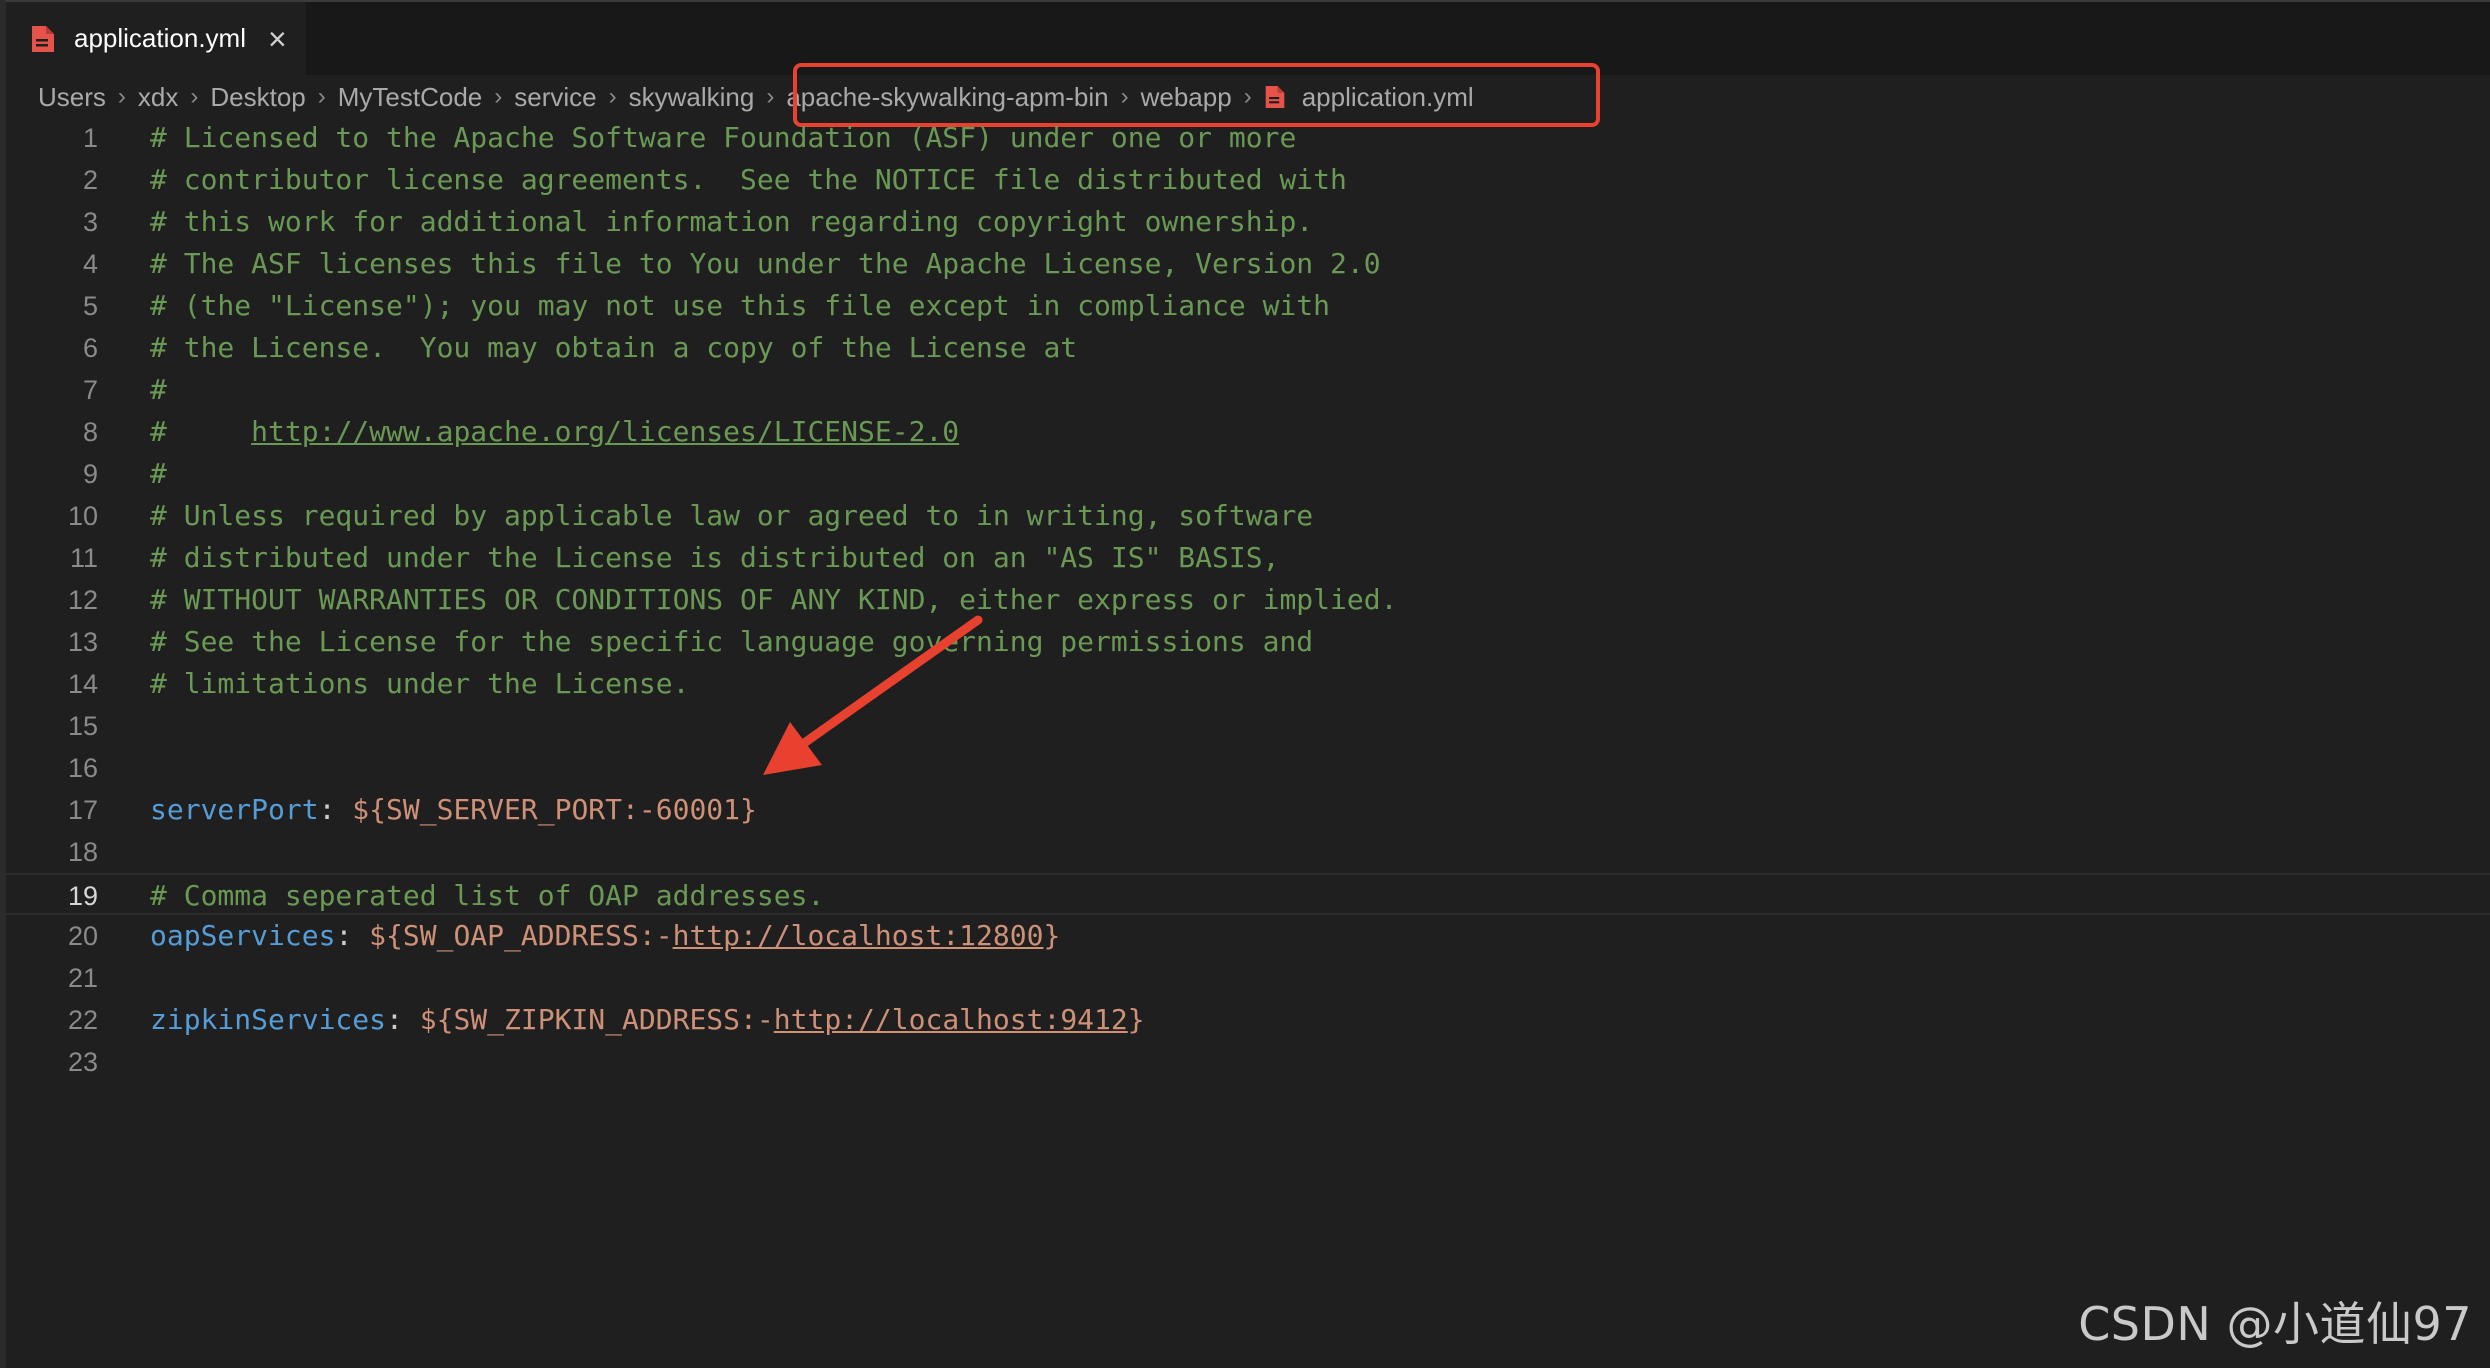  I want to click on tab-application-yml: application.yml ×, so click(156, 38).